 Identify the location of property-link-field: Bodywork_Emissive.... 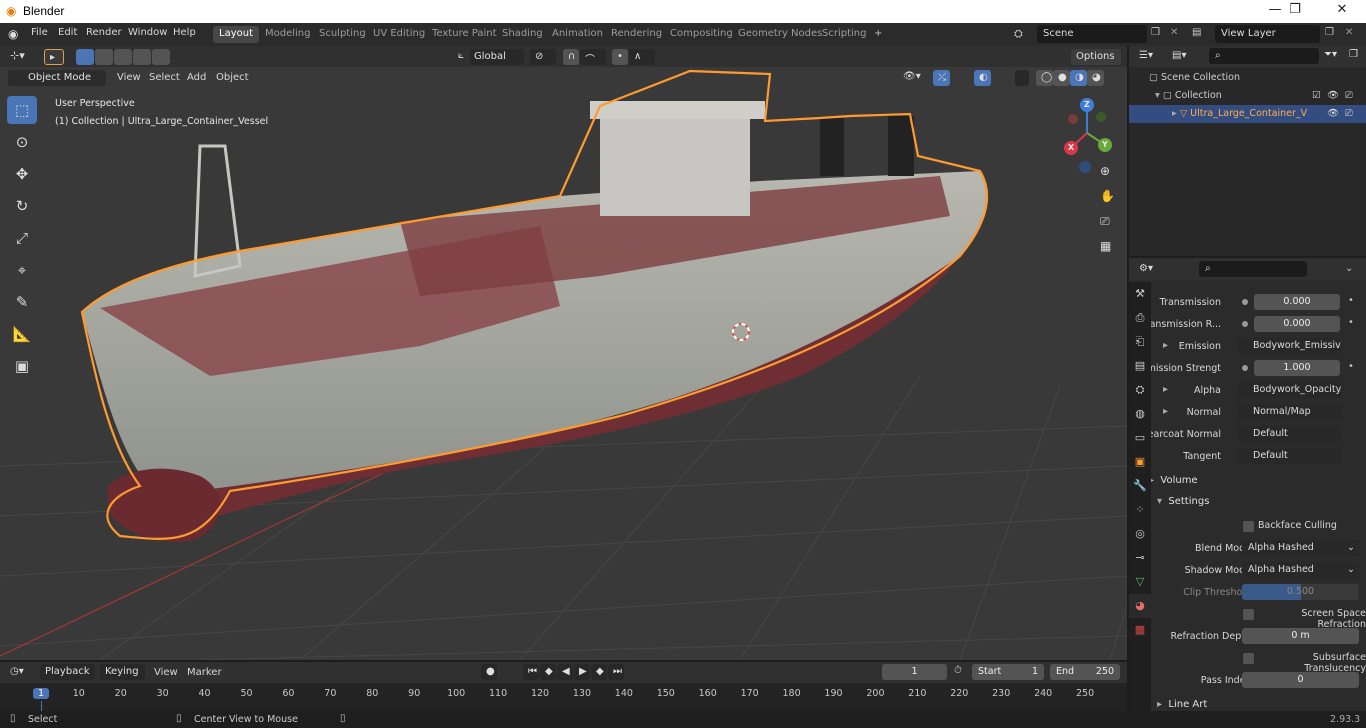
(1289, 346).